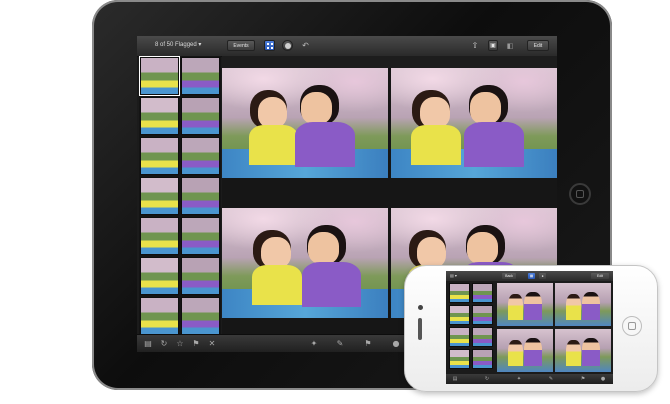  I want to click on compare-button: ◧, so click(510, 45).